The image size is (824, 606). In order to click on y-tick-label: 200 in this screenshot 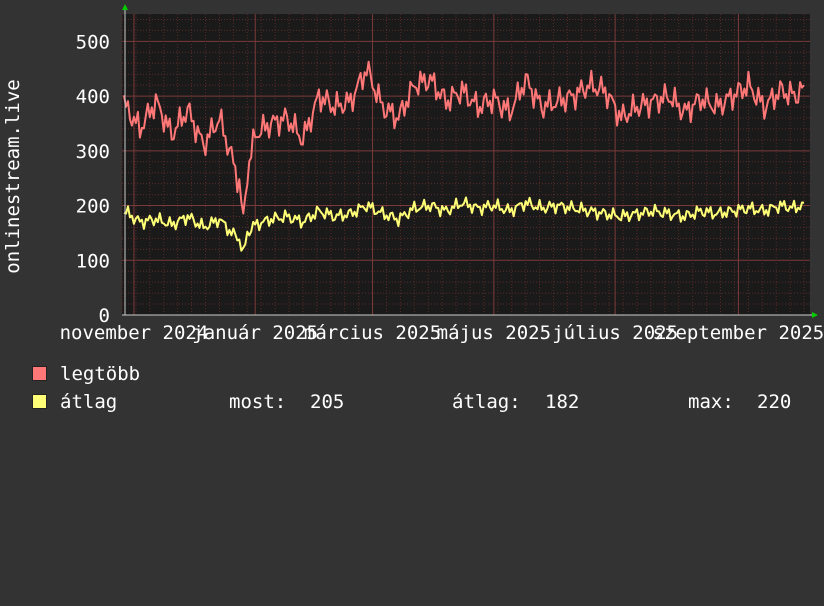, I will do `click(93, 207)`.